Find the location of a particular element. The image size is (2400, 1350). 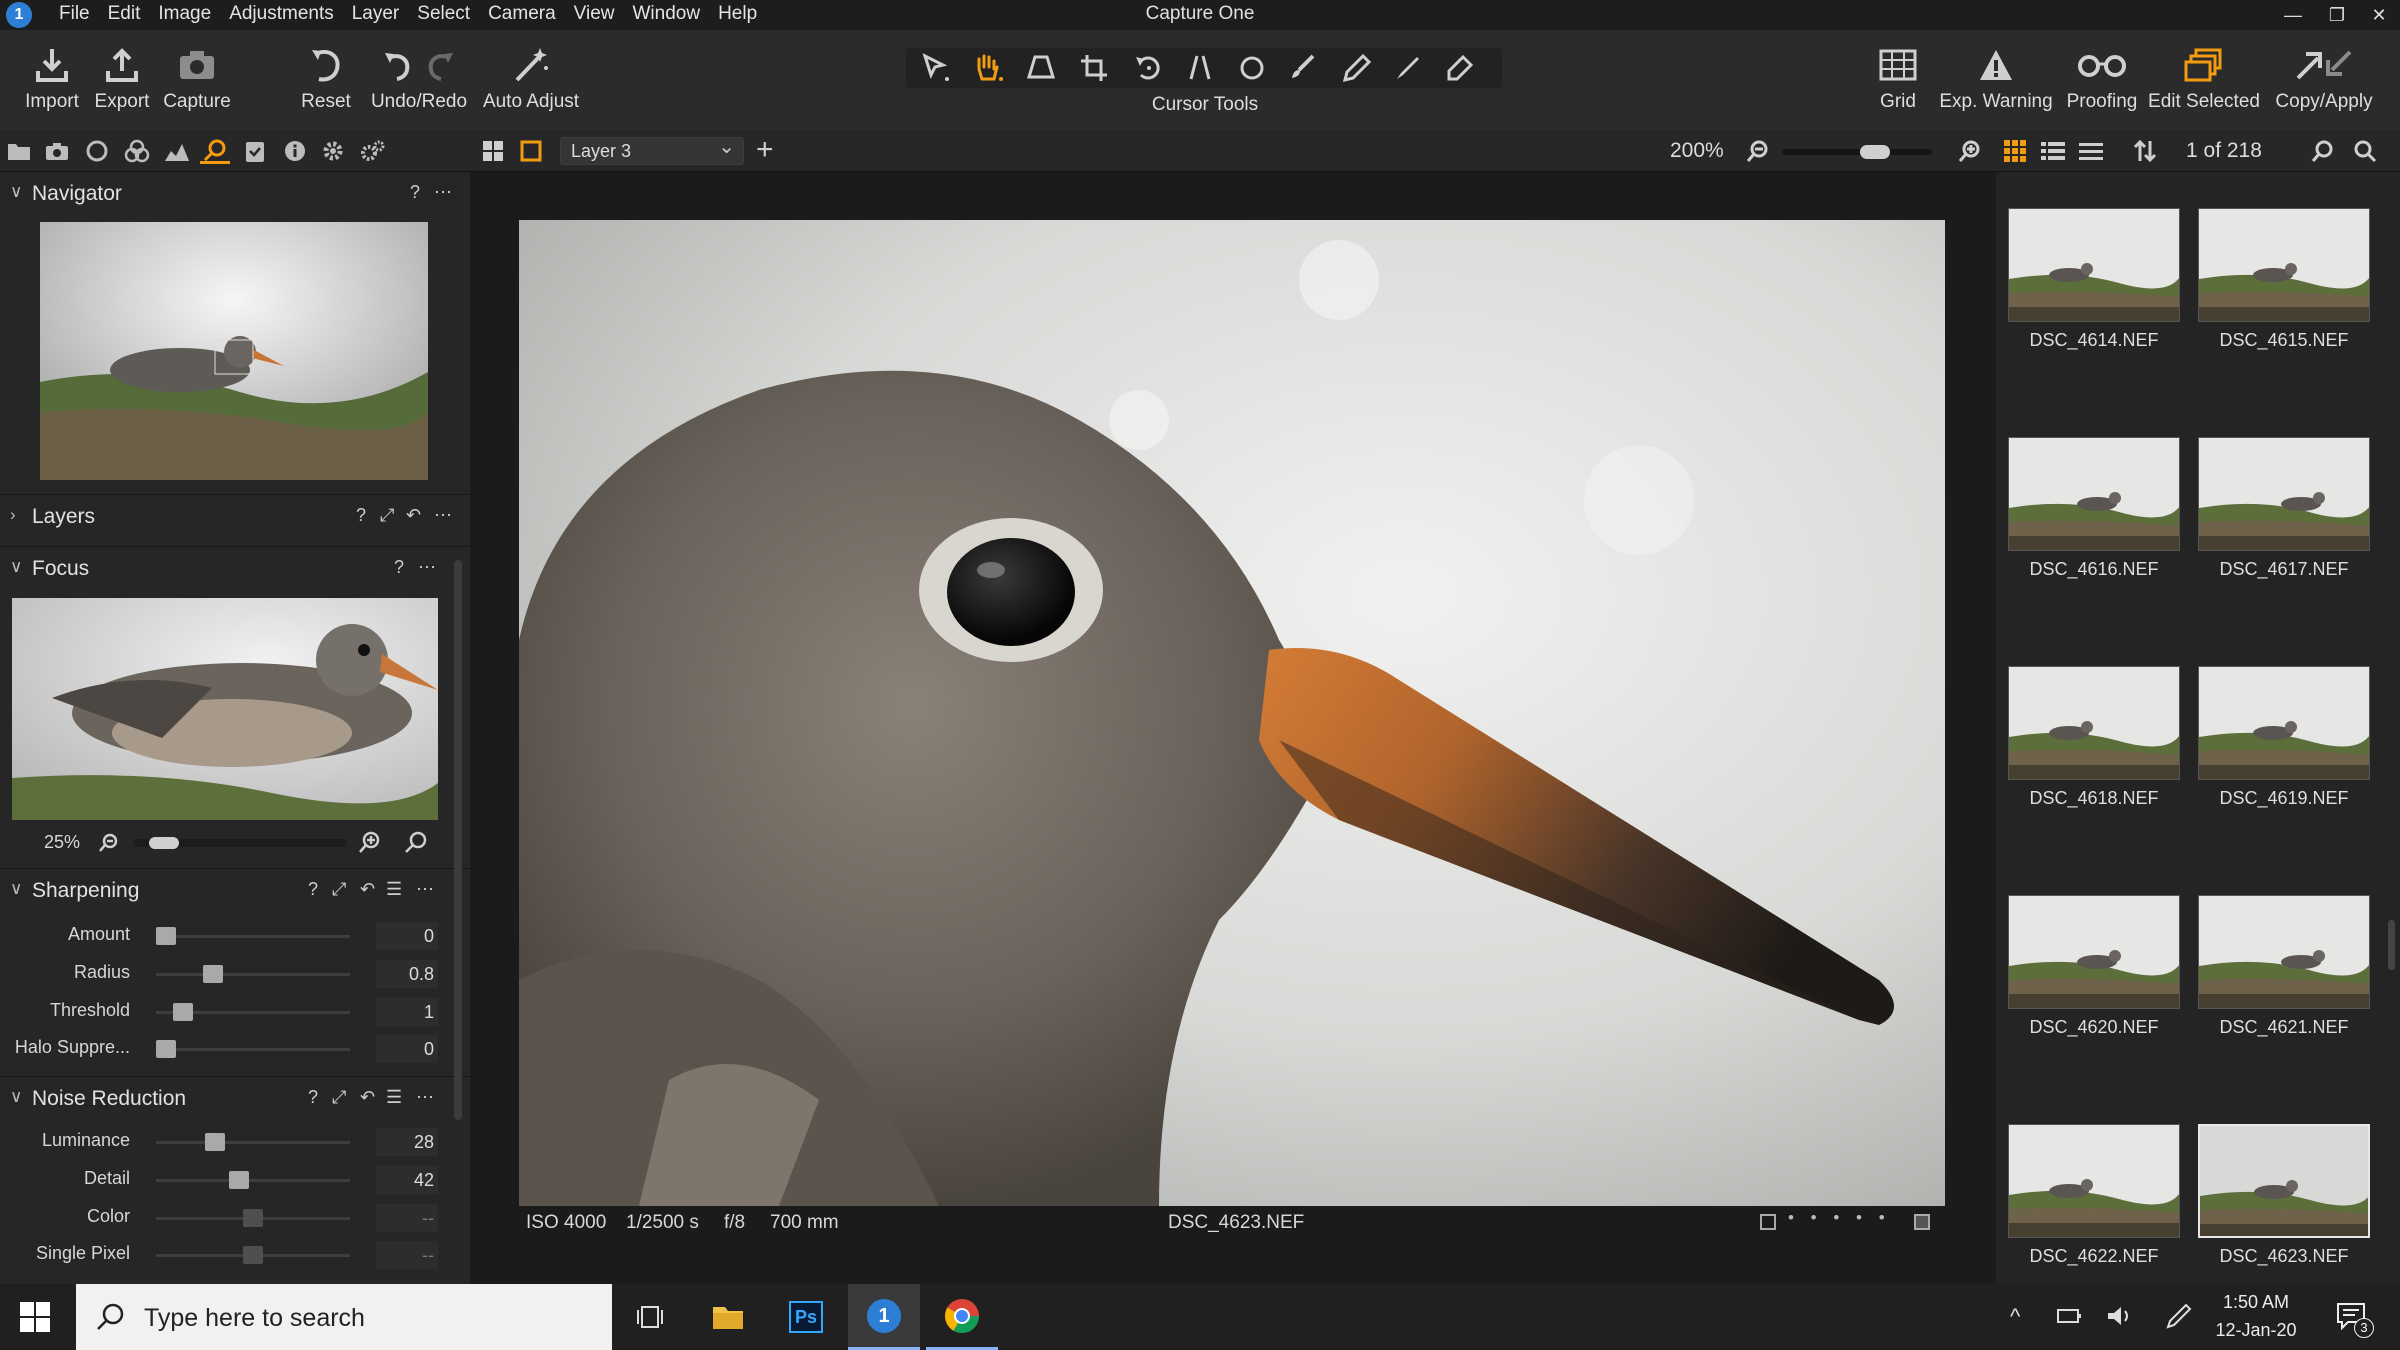

capture-one-icon: 1 is located at coordinates (884, 1317).